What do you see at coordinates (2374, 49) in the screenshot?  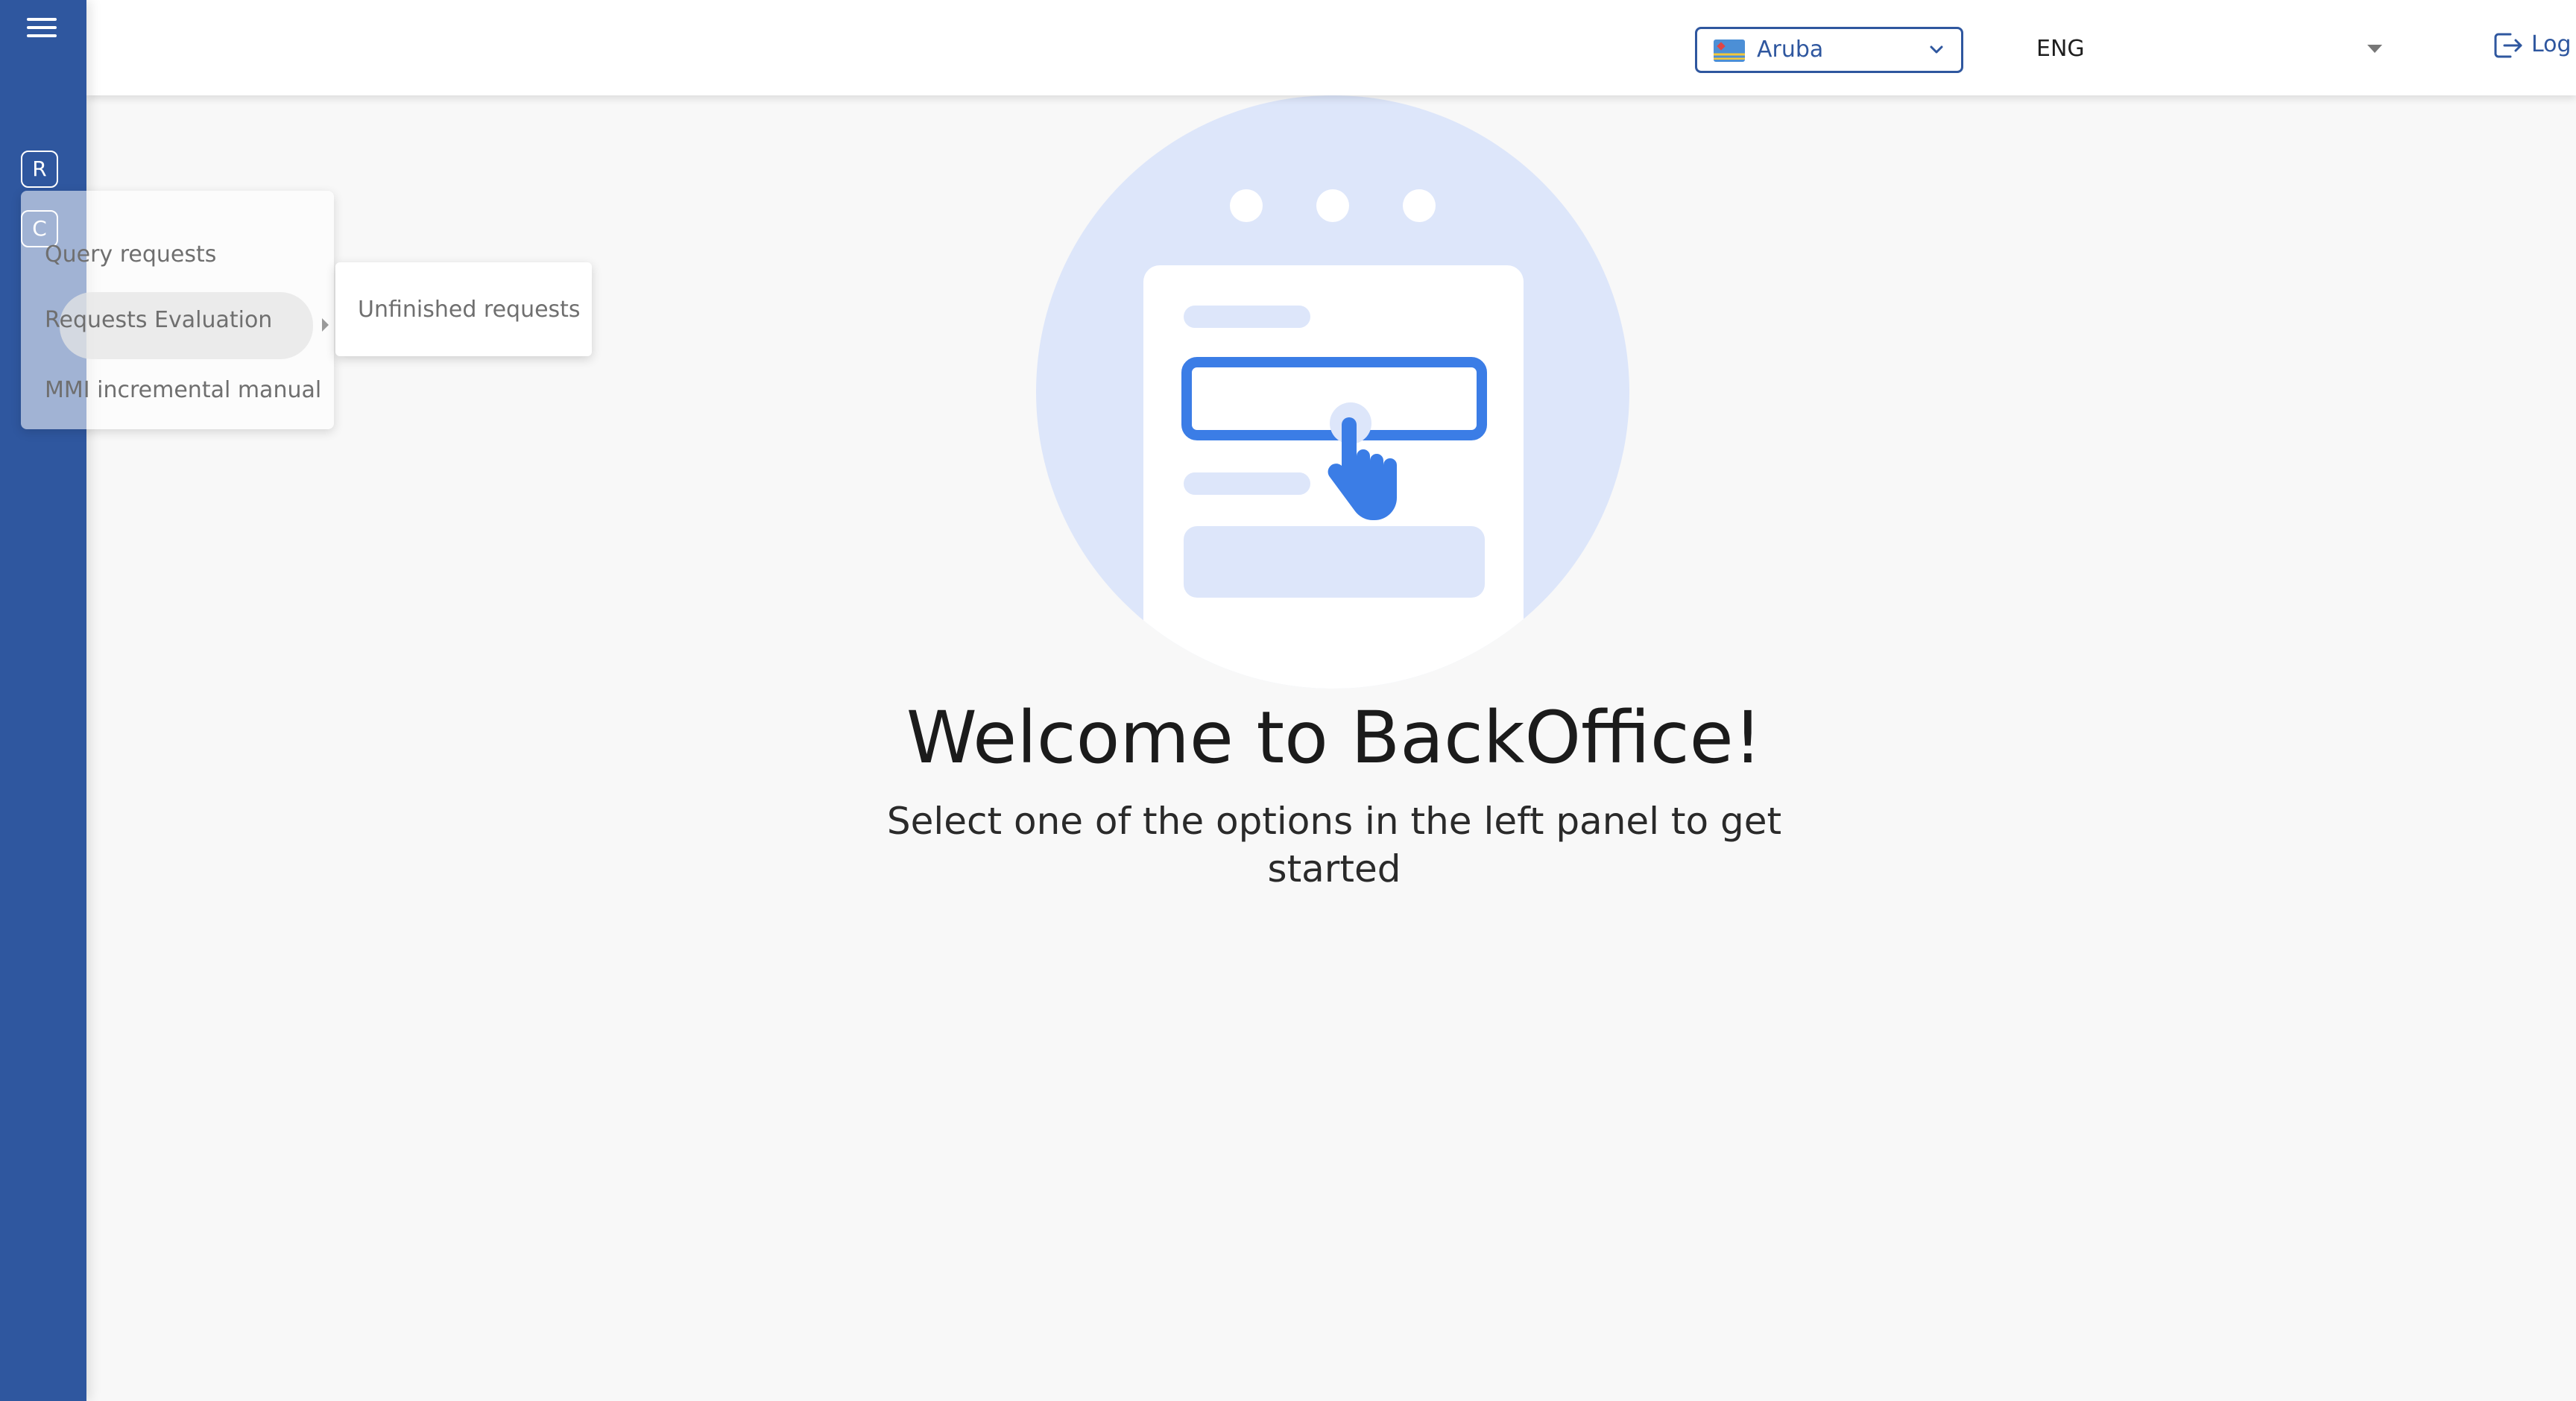 I see `caret-down-icon` at bounding box center [2374, 49].